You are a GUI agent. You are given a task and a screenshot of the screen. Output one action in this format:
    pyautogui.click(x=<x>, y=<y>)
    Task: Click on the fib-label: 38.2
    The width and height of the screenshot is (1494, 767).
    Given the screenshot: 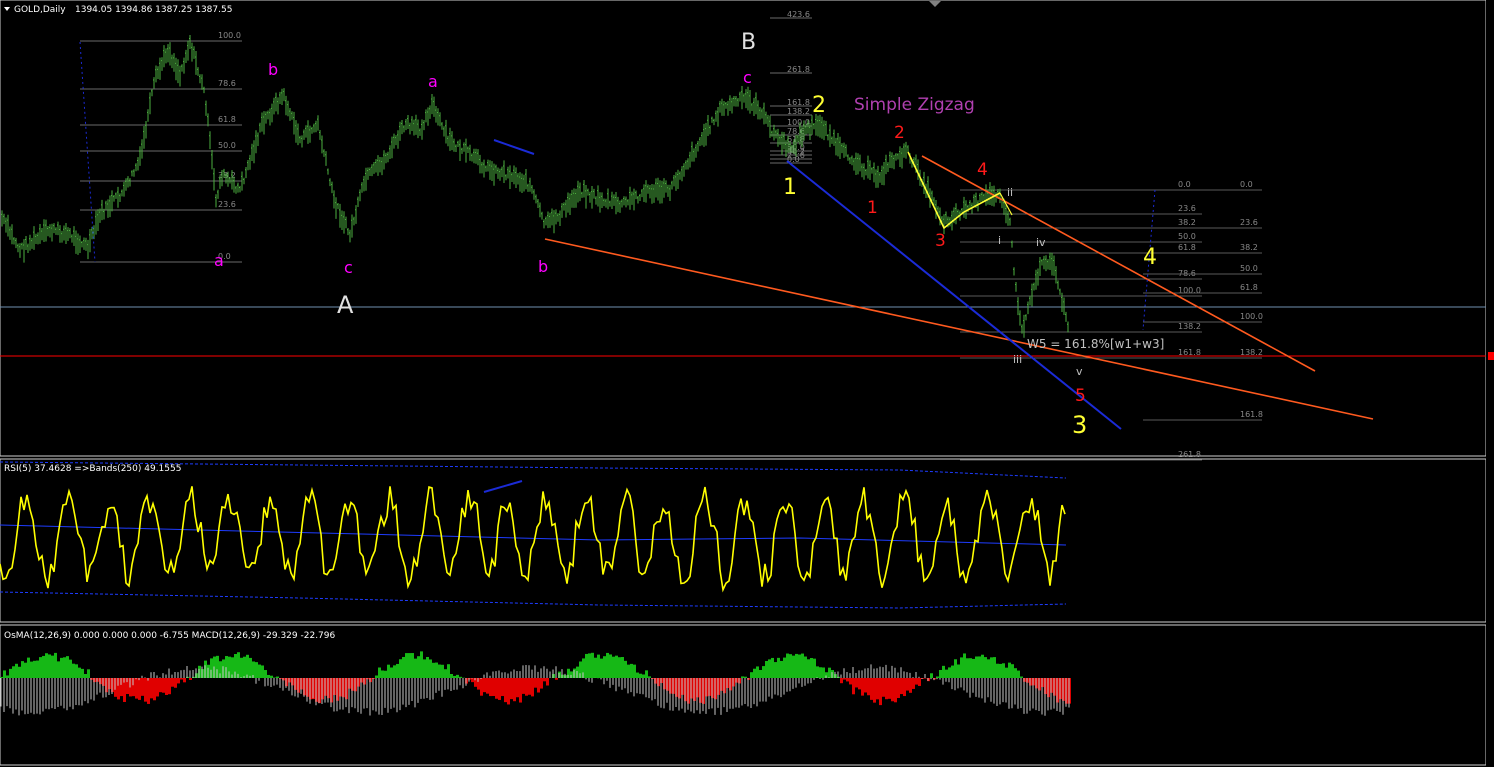 What is the action you would take?
    pyautogui.click(x=1187, y=222)
    